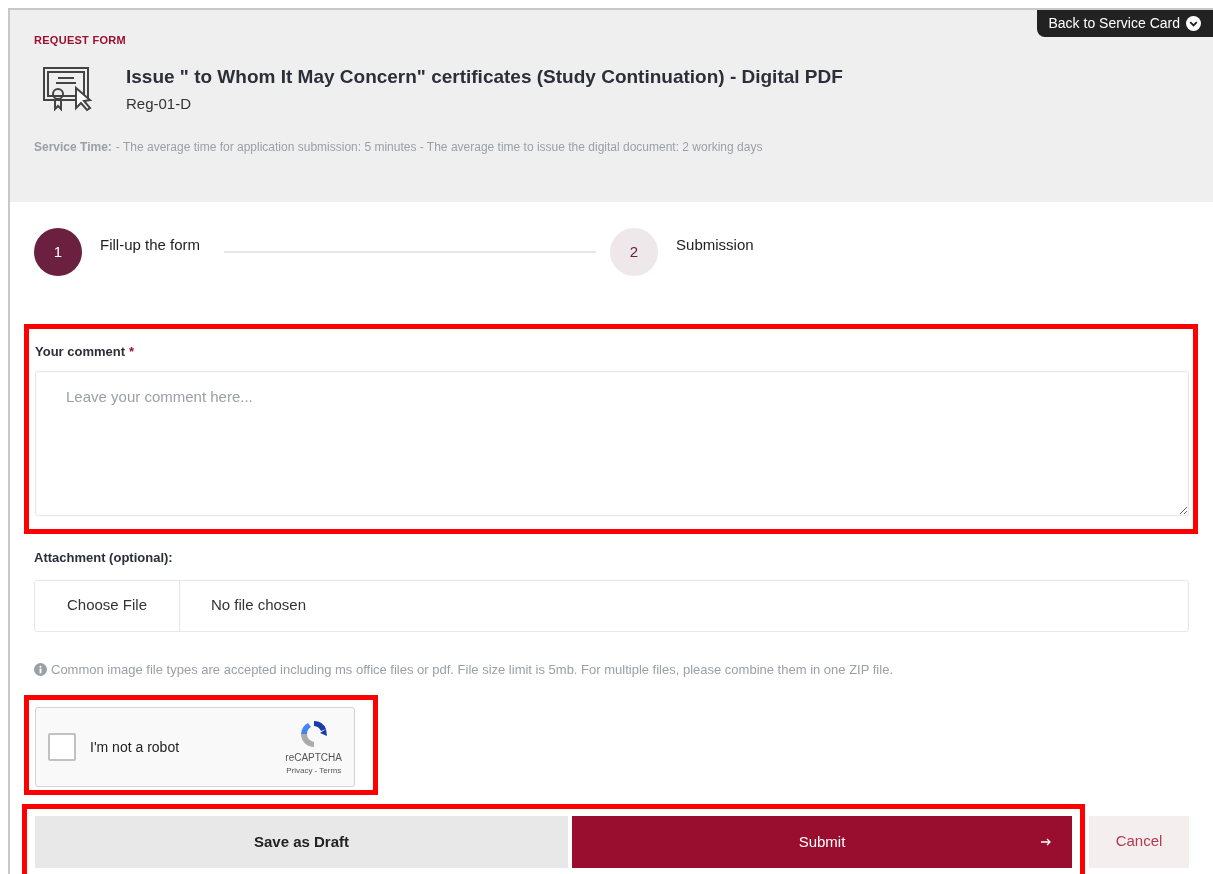 This screenshot has height=874, width=1213. What do you see at coordinates (611, 605) in the screenshot?
I see `file-field: Choose File No file chosen` at bounding box center [611, 605].